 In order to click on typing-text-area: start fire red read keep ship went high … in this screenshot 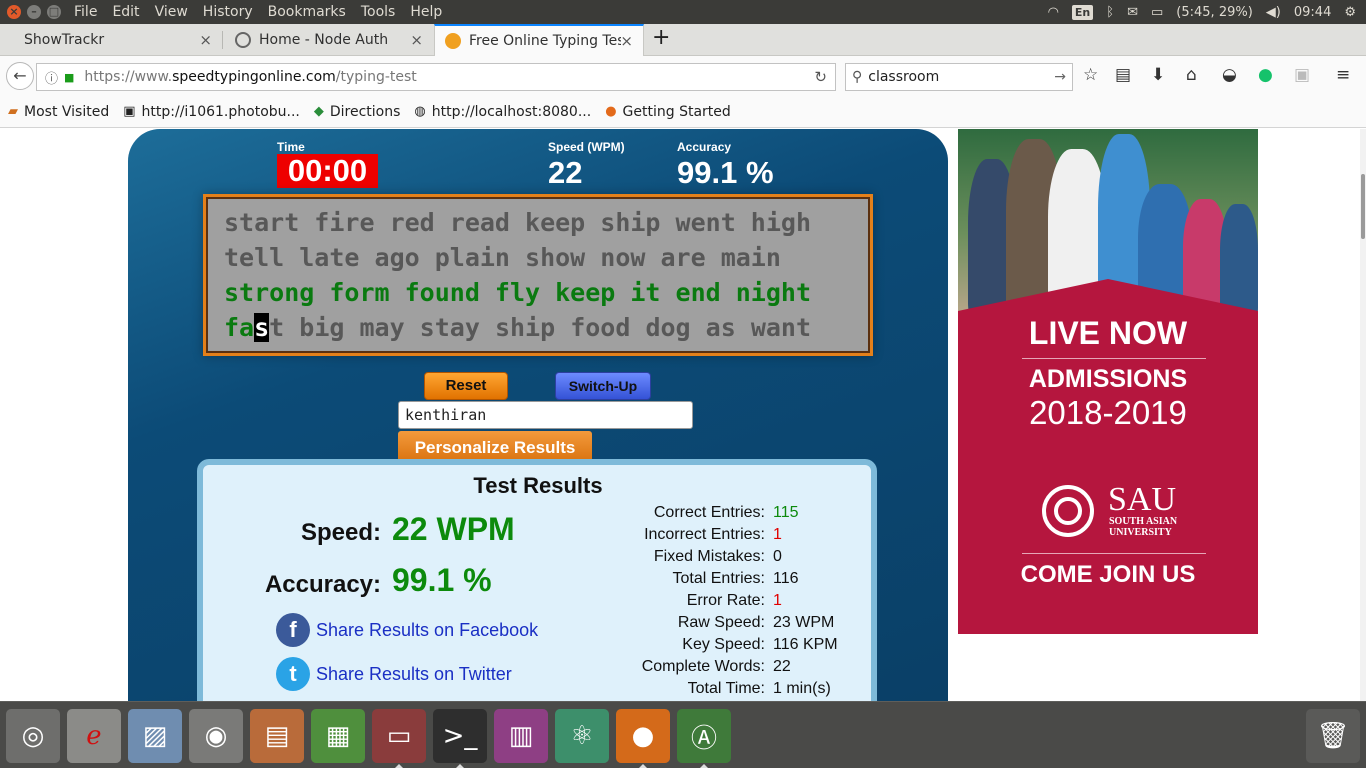, I will do `click(538, 275)`.